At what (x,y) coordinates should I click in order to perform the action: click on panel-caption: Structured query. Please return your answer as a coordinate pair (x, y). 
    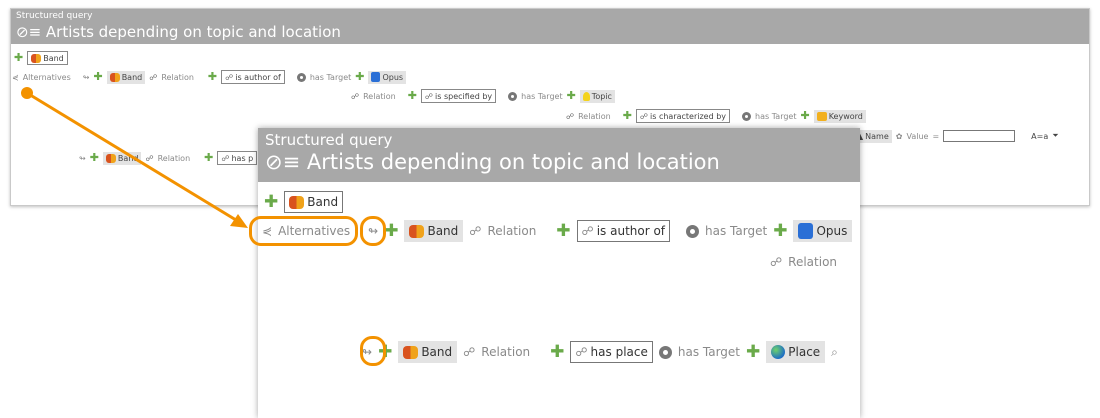
    Looking at the image, I should click on (329, 140).